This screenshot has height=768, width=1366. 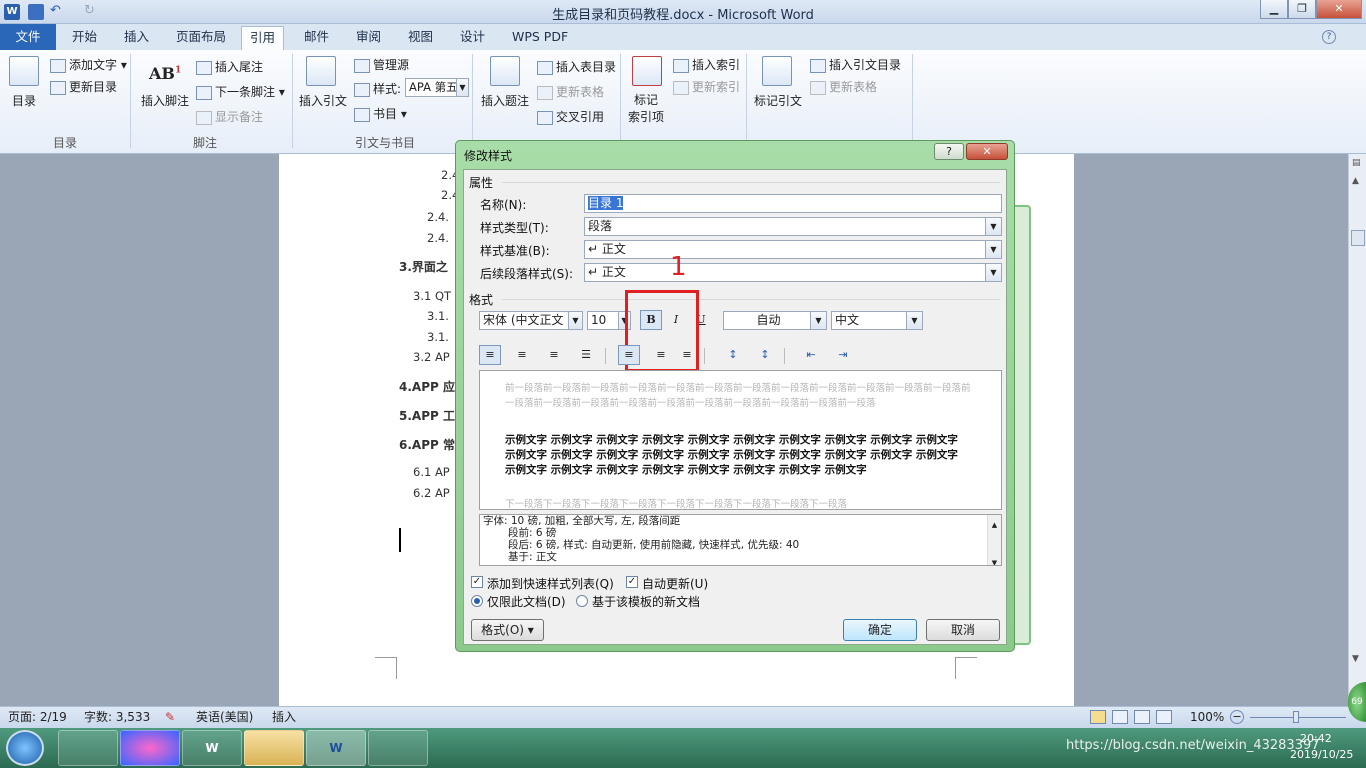 What do you see at coordinates (507, 630) in the screenshot?
I see `format-menu-button: 格式(O) ▾` at bounding box center [507, 630].